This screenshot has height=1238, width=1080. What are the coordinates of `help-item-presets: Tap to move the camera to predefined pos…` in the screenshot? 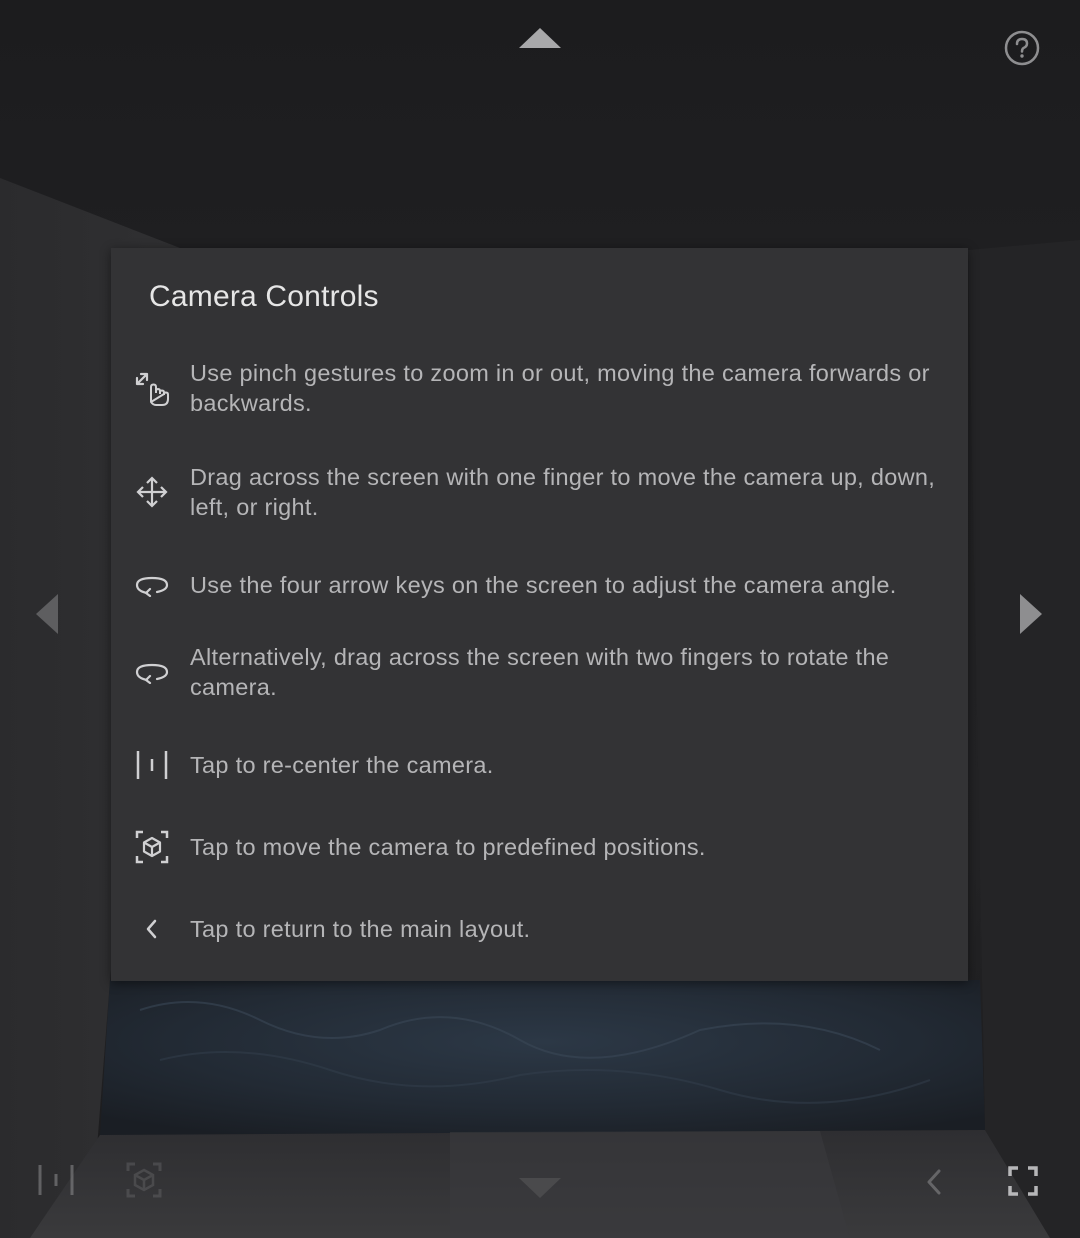 It's located at (541, 847).